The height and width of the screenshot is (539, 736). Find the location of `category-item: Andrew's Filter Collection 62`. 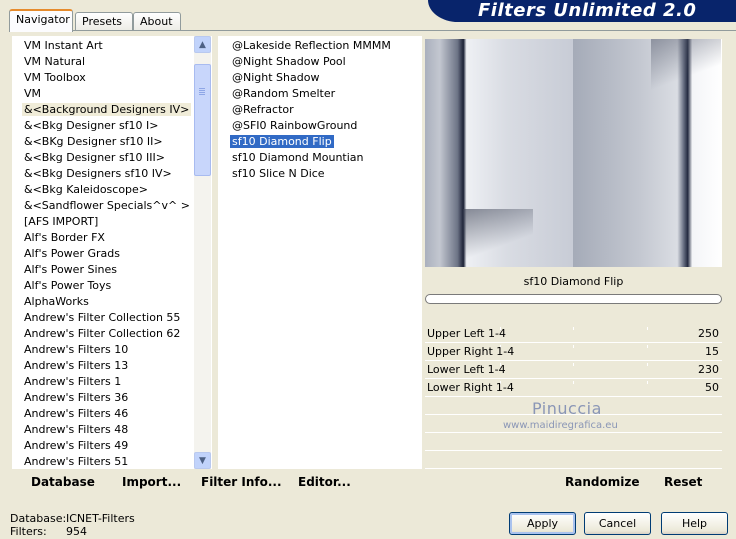

category-item: Andrew's Filter Collection 62 is located at coordinates (115, 334).